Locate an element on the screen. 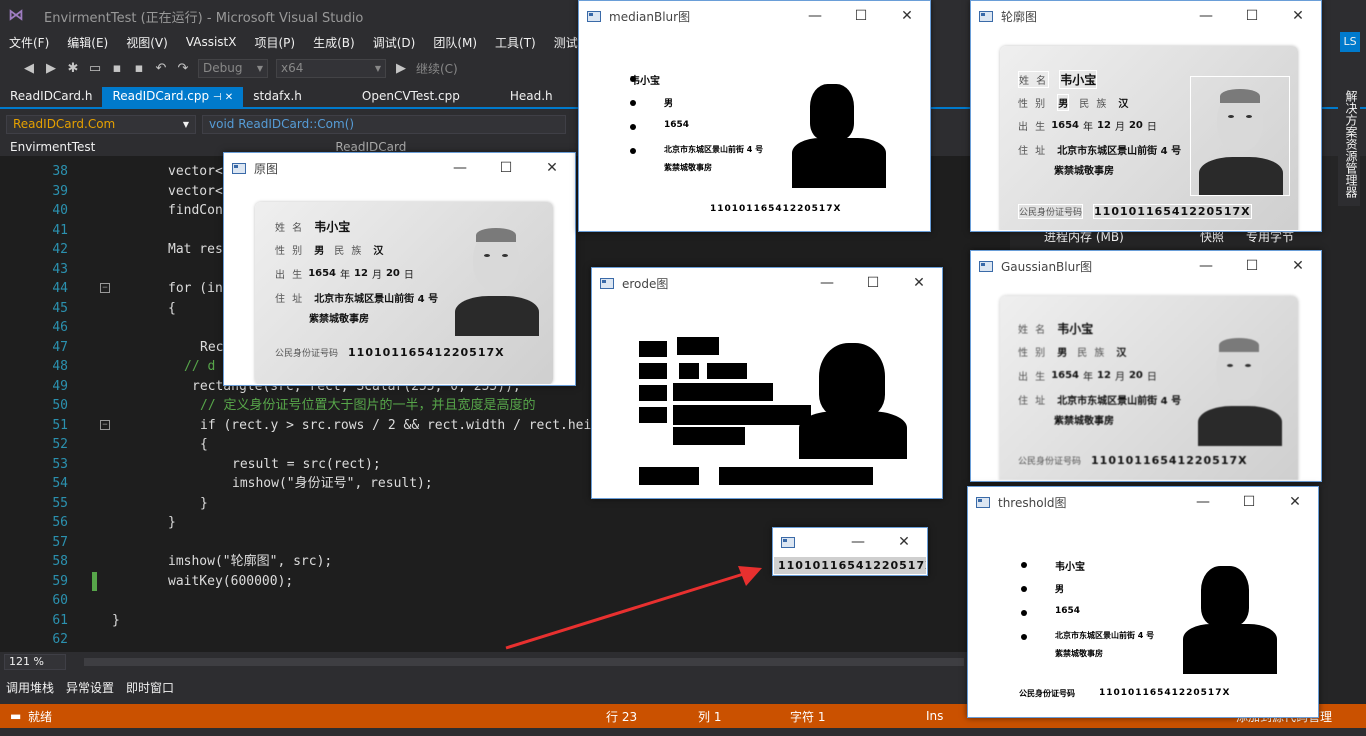 The image size is (1366, 736). tab-immediate-window: 即时窗口 is located at coordinates (150, 687).